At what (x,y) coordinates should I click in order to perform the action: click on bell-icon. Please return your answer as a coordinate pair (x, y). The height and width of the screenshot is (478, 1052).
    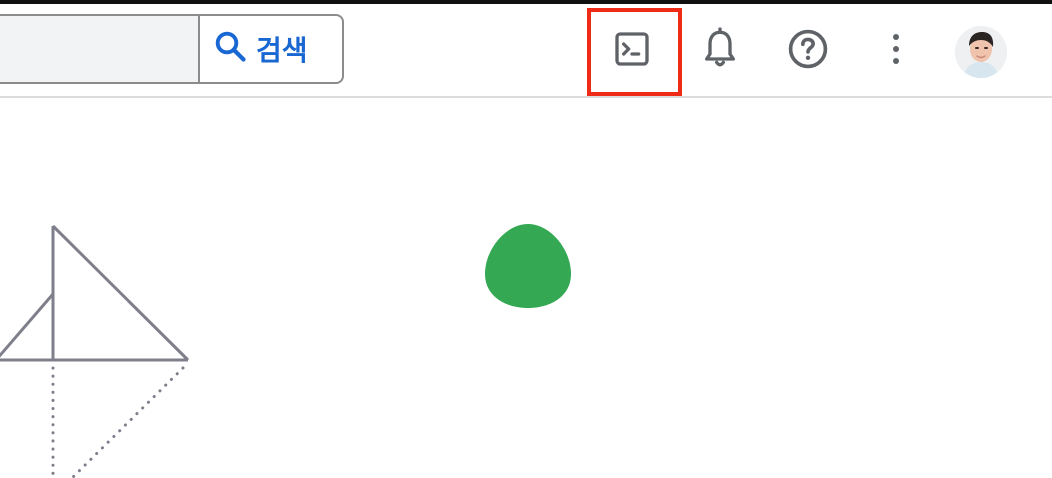
    Looking at the image, I should click on (720, 51).